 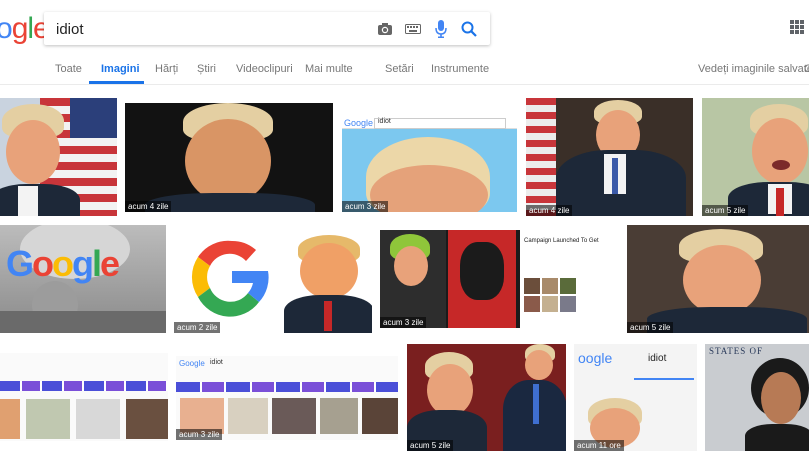 What do you see at coordinates (806, 69) in the screenshot?
I see `overflow-link: C` at bounding box center [806, 69].